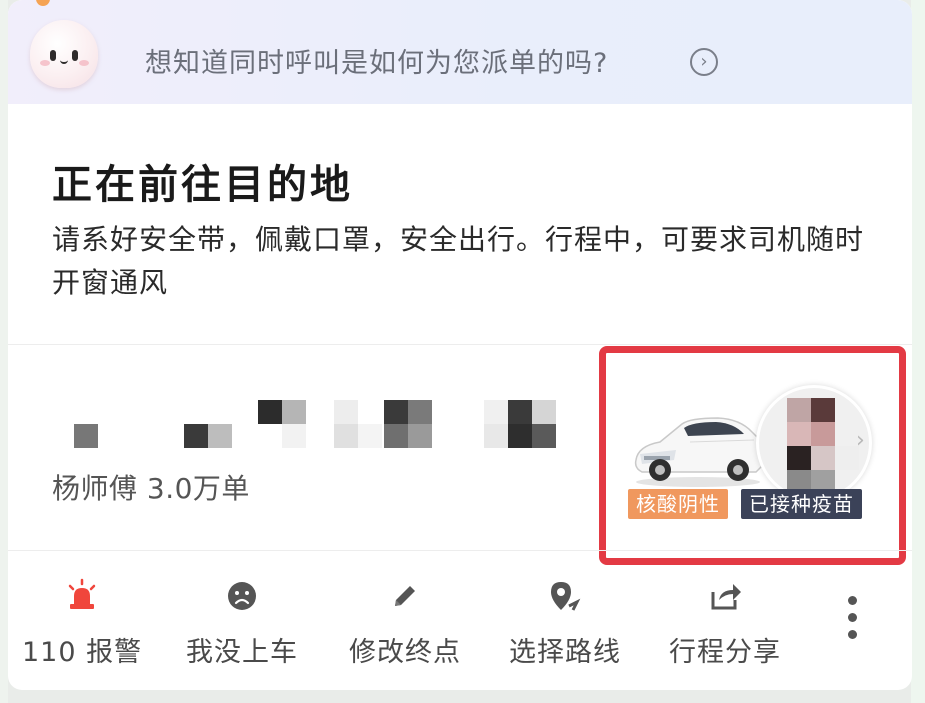 This screenshot has height=703, width=925. What do you see at coordinates (43, 3) in the screenshot?
I see `sticker-dot` at bounding box center [43, 3].